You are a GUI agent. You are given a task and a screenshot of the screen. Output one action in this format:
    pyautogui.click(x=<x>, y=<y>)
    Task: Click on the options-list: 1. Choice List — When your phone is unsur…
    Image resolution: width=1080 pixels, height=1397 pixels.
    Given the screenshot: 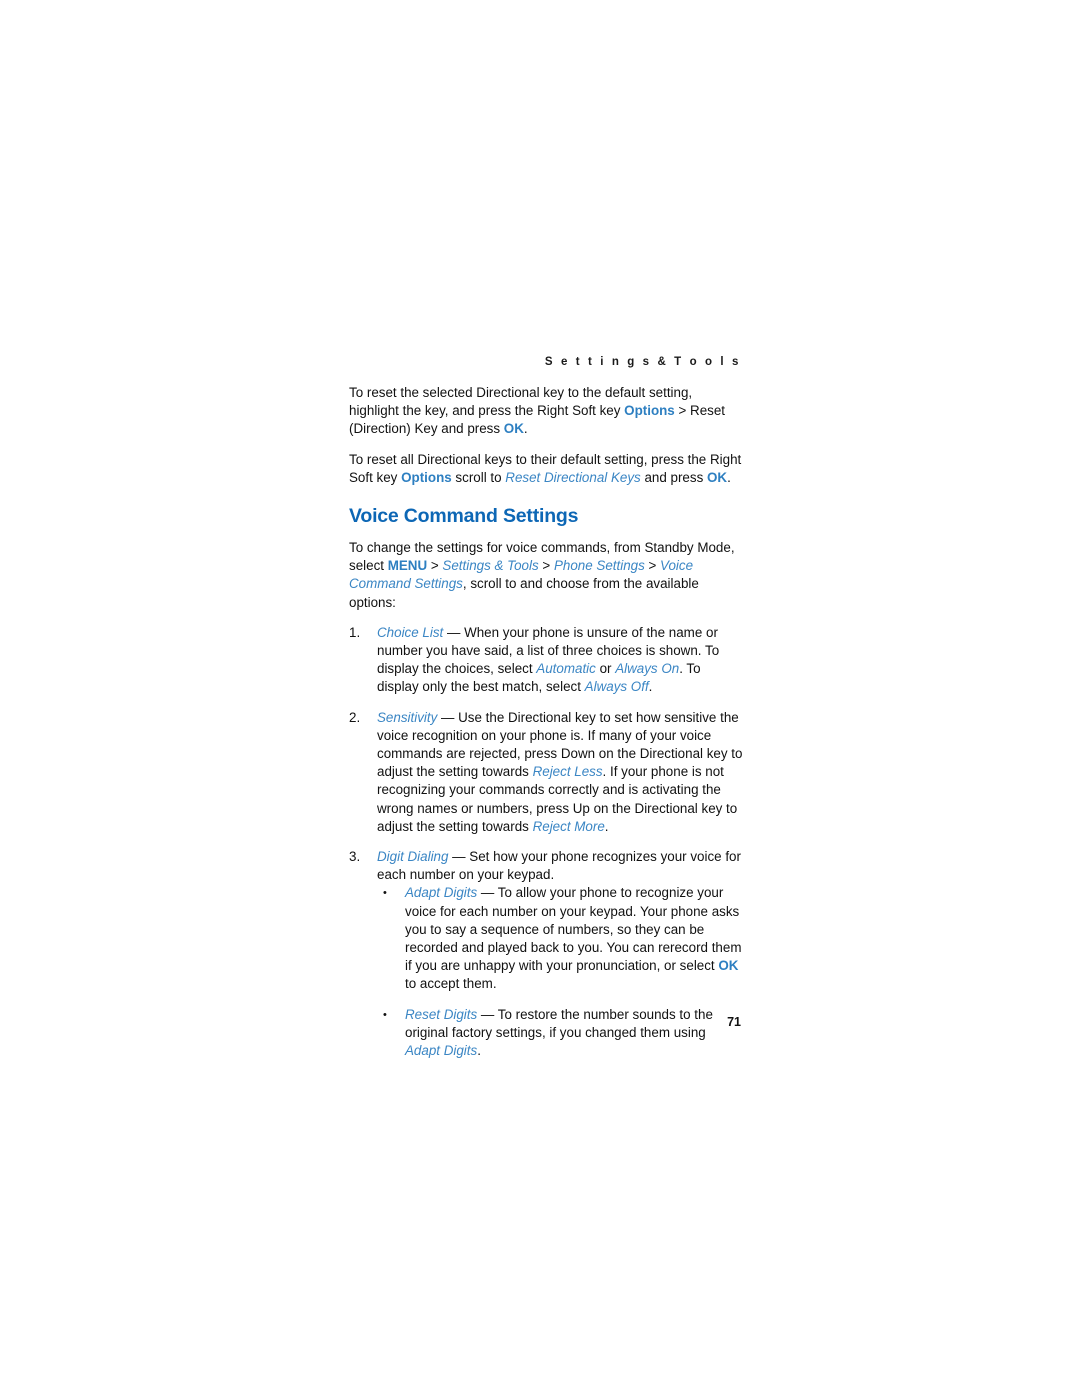 What is the action you would take?
    pyautogui.click(x=546, y=842)
    